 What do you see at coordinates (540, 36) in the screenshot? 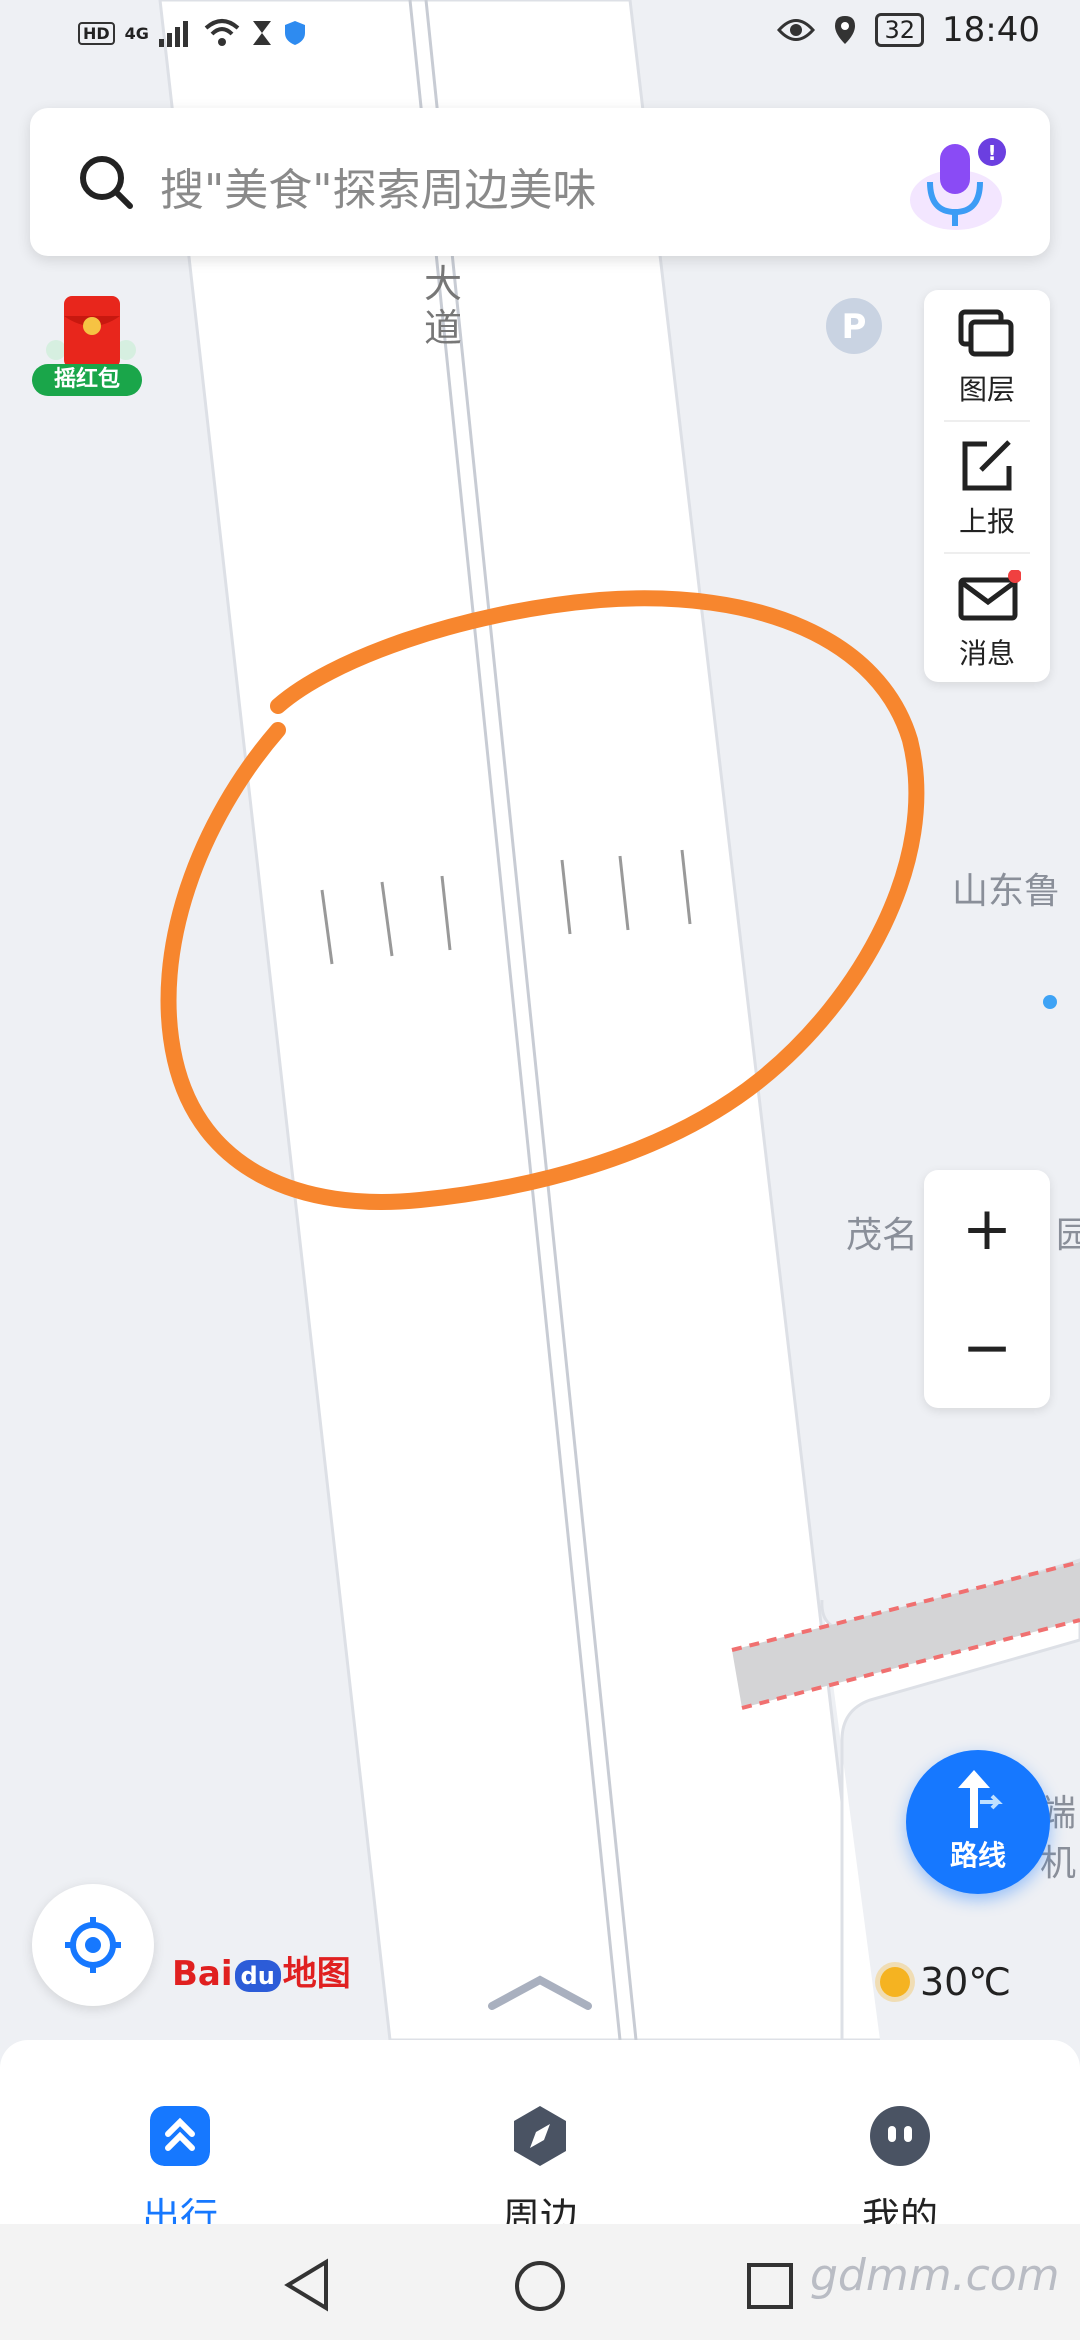
I see `status-bar: HD 4G 32 18:40` at bounding box center [540, 36].